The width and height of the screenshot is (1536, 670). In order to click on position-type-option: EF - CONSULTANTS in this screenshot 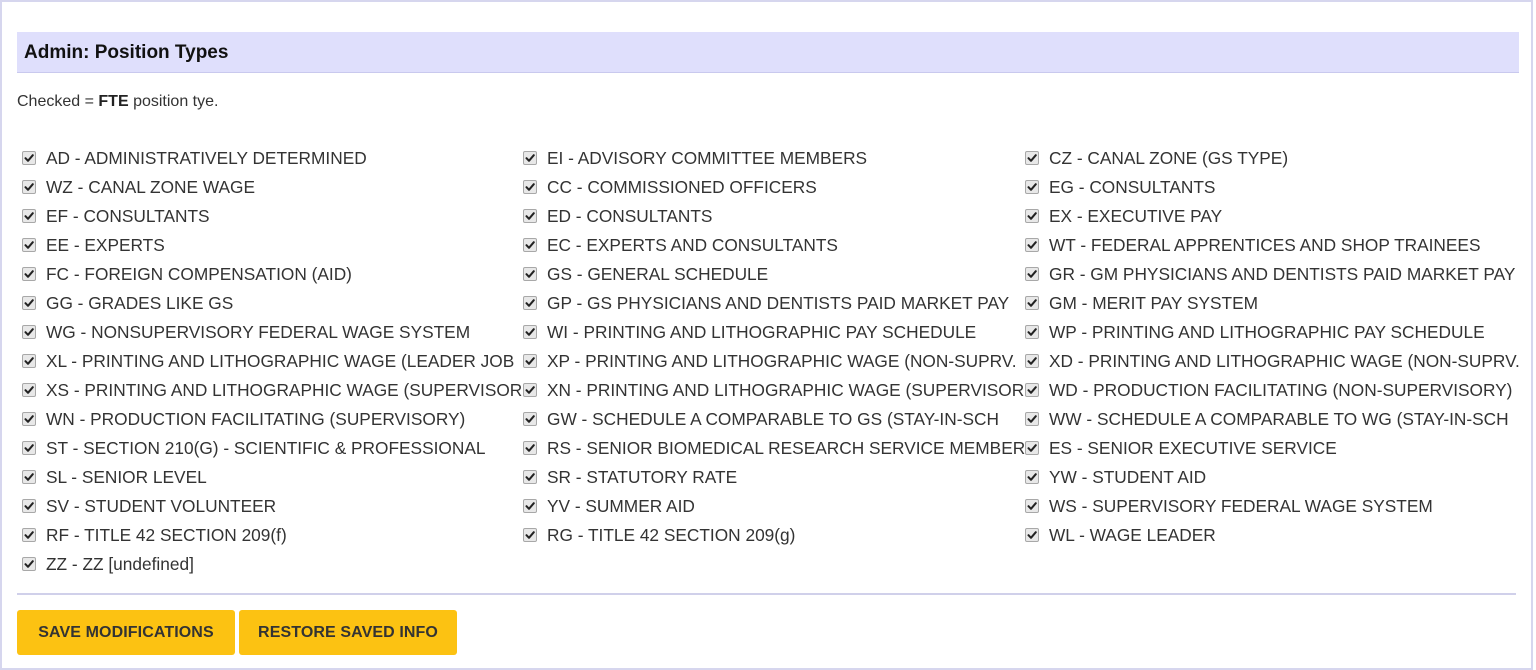, I will do `click(272, 215)`.